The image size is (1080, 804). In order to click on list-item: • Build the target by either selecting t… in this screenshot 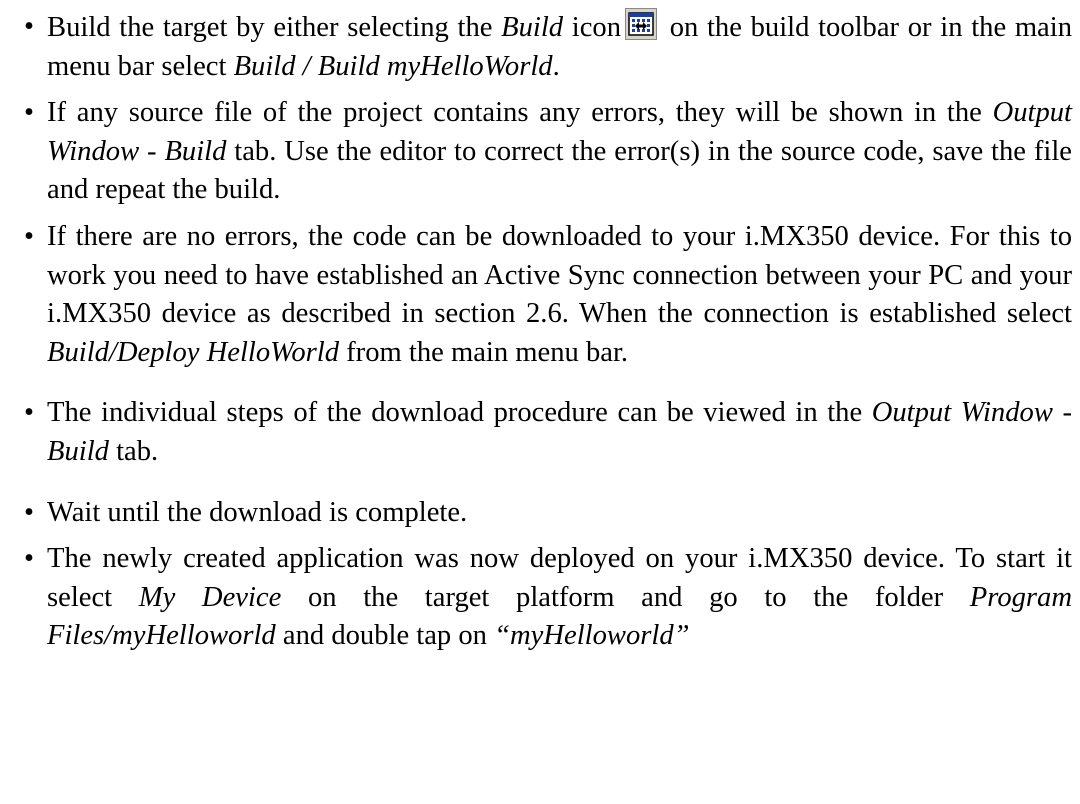, I will do `click(547, 47)`.